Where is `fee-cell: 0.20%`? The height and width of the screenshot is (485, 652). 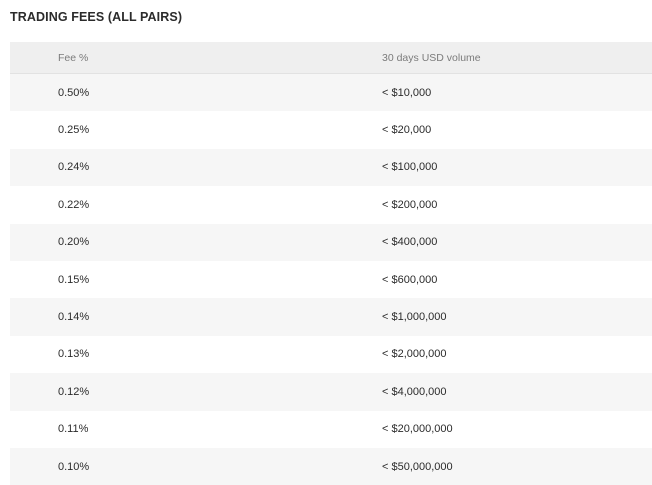
fee-cell: 0.20% is located at coordinates (74, 242).